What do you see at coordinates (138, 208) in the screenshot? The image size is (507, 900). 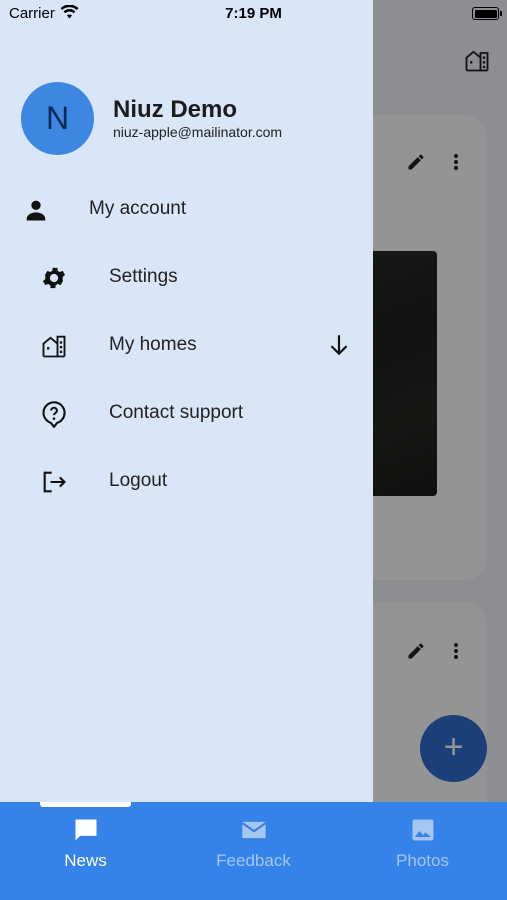 I see `menu-item-label: My account` at bounding box center [138, 208].